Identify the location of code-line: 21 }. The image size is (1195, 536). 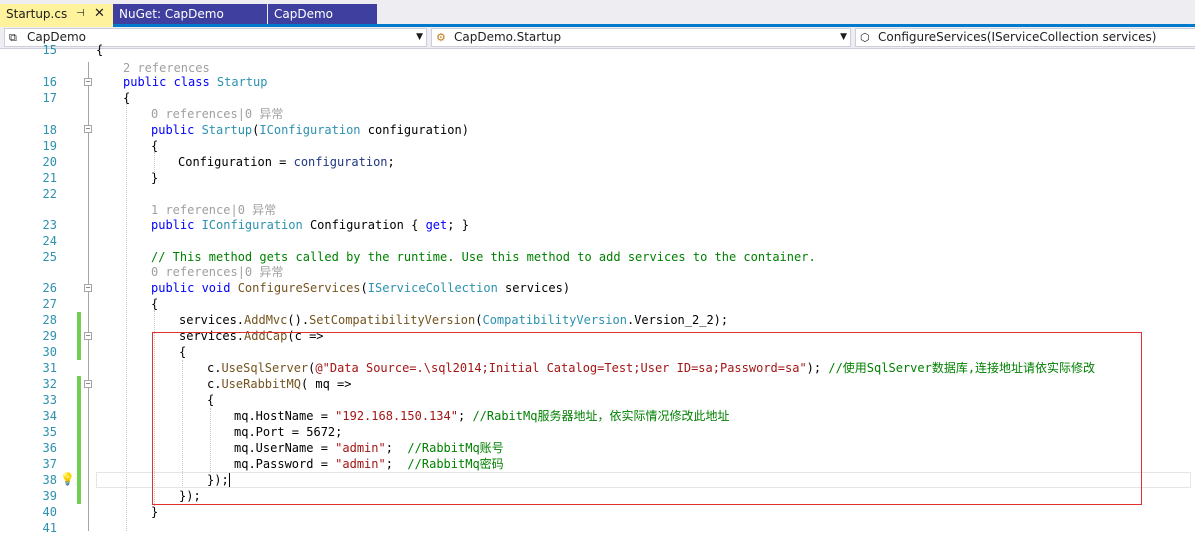
(597, 178).